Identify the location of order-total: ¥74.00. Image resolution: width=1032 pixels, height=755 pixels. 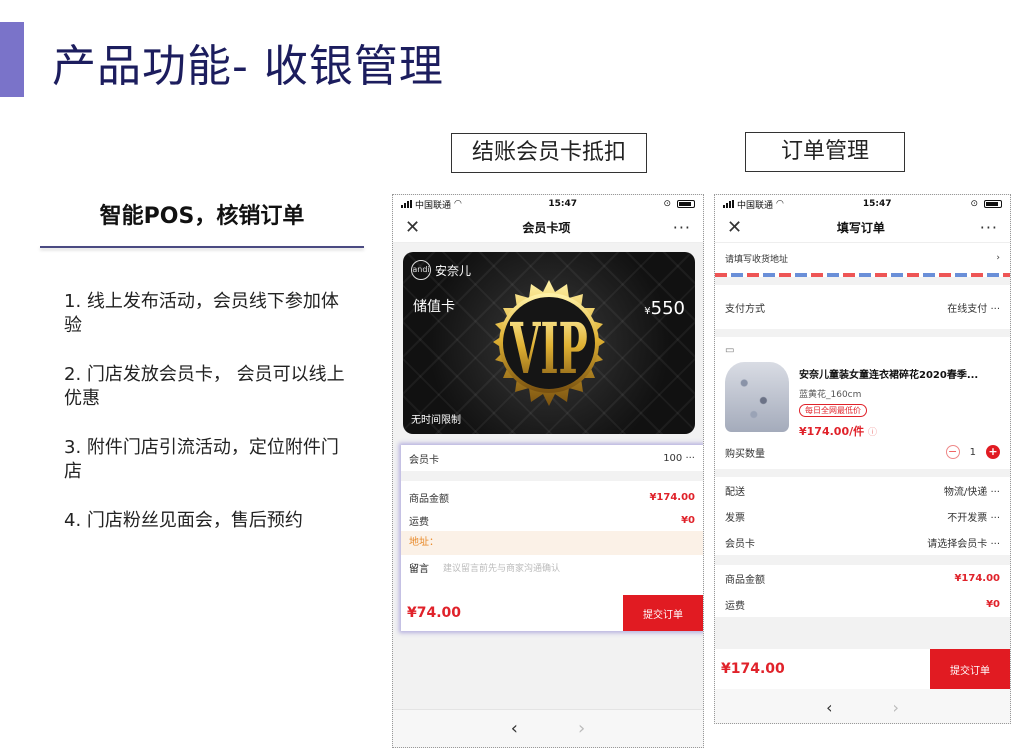
(434, 613).